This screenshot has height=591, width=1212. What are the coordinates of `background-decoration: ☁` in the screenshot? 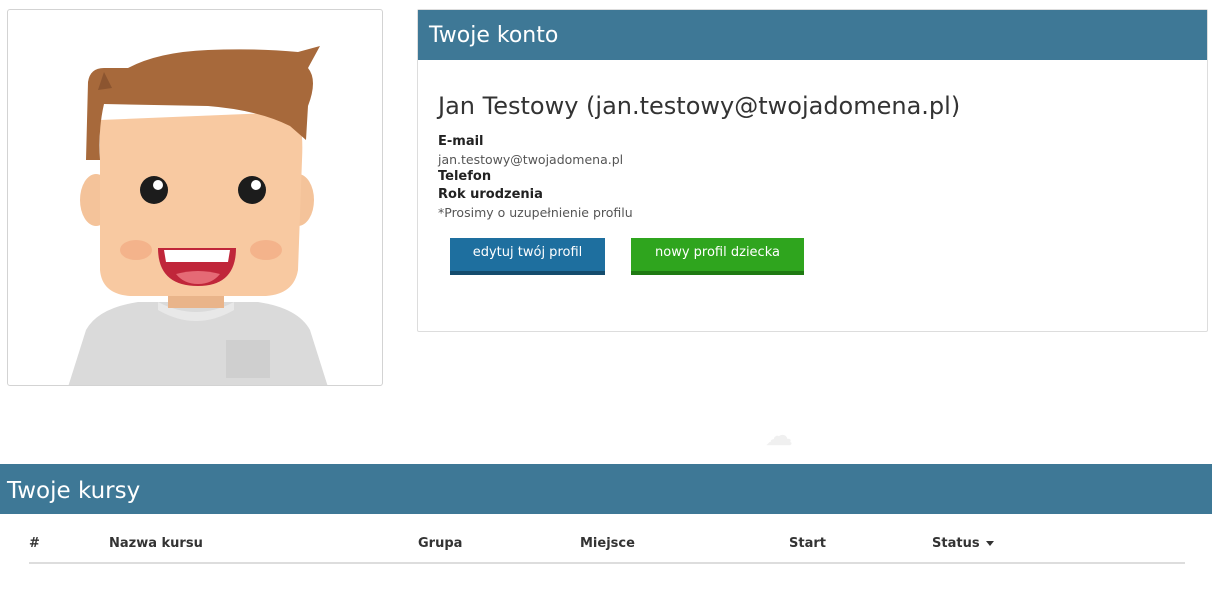 It's located at (779, 435).